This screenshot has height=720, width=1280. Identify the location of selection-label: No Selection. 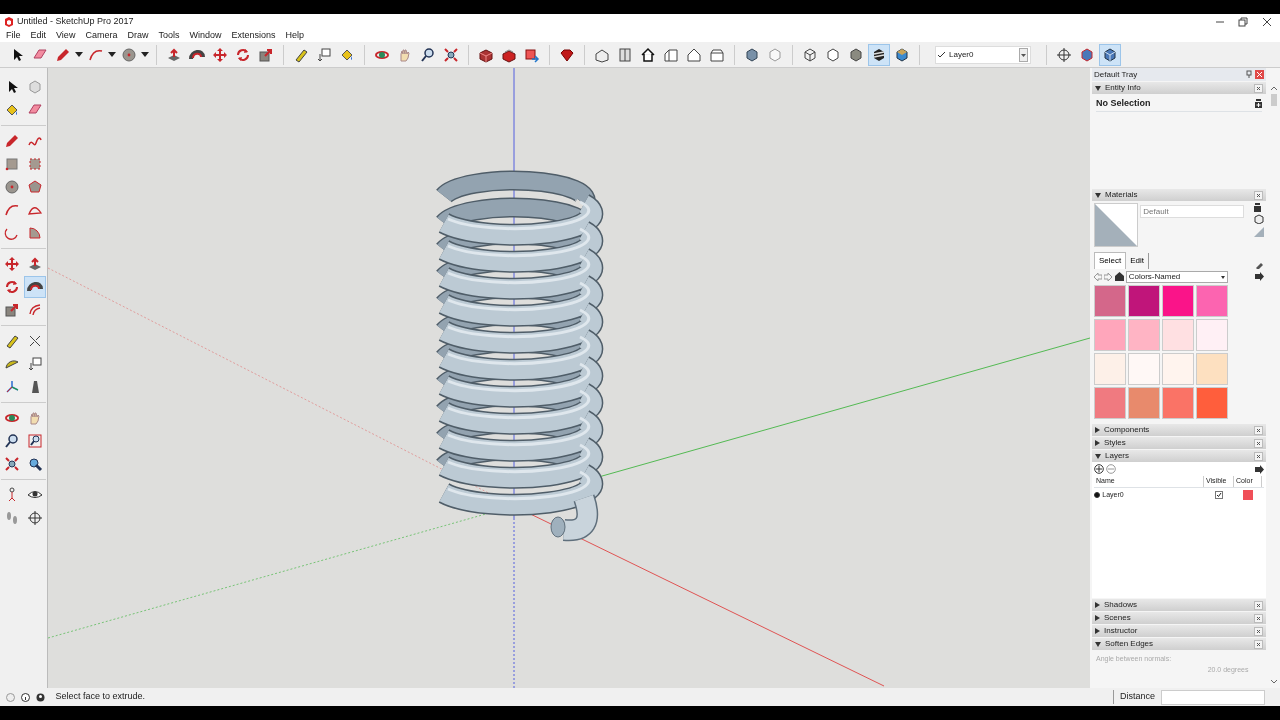
(1123, 103).